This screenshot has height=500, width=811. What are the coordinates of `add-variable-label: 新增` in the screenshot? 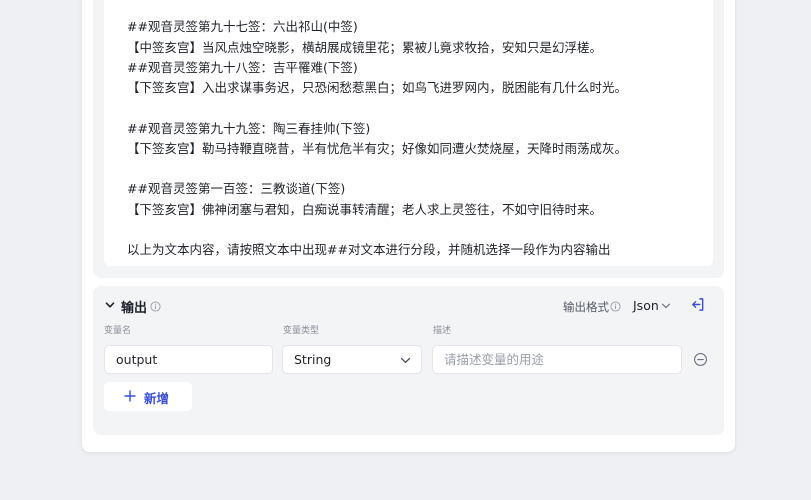 It's located at (157, 398).